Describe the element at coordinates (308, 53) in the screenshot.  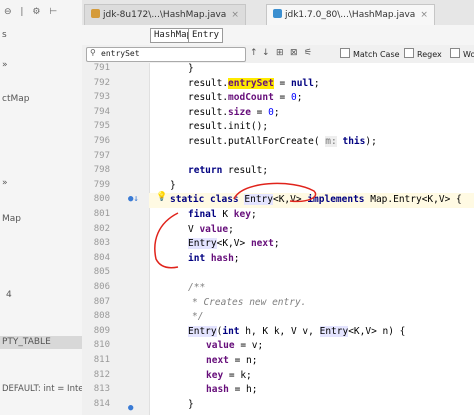
I see `filter-icon: ⚟` at that location.